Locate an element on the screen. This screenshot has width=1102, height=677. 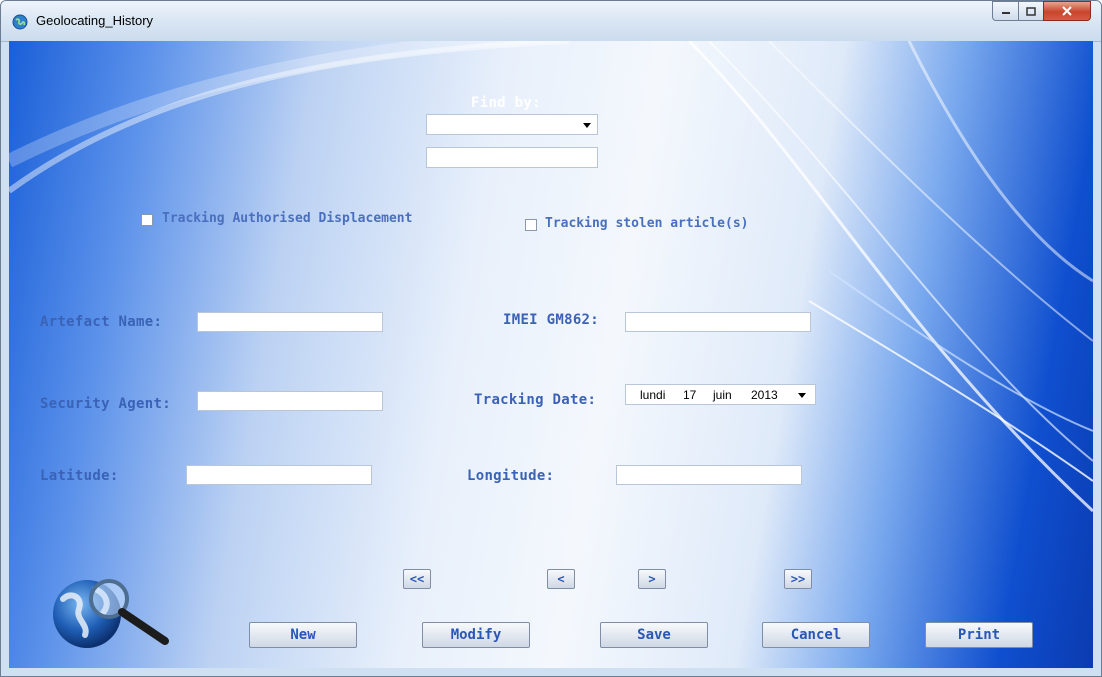
find-by-dropdown is located at coordinates (512, 124).